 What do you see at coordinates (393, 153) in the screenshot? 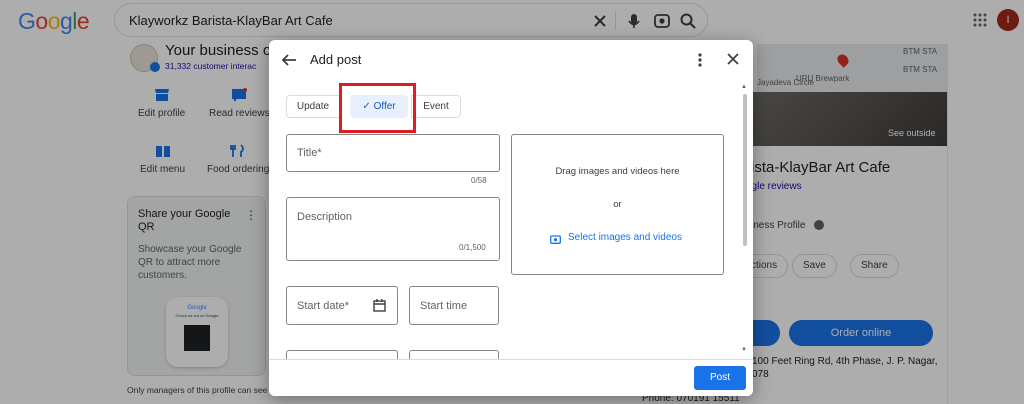
I see `title-field: Title*` at bounding box center [393, 153].